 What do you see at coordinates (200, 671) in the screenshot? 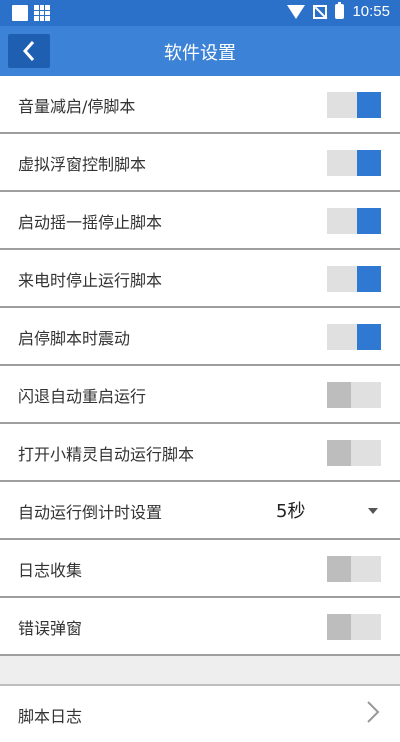
I see `section-divider` at bounding box center [200, 671].